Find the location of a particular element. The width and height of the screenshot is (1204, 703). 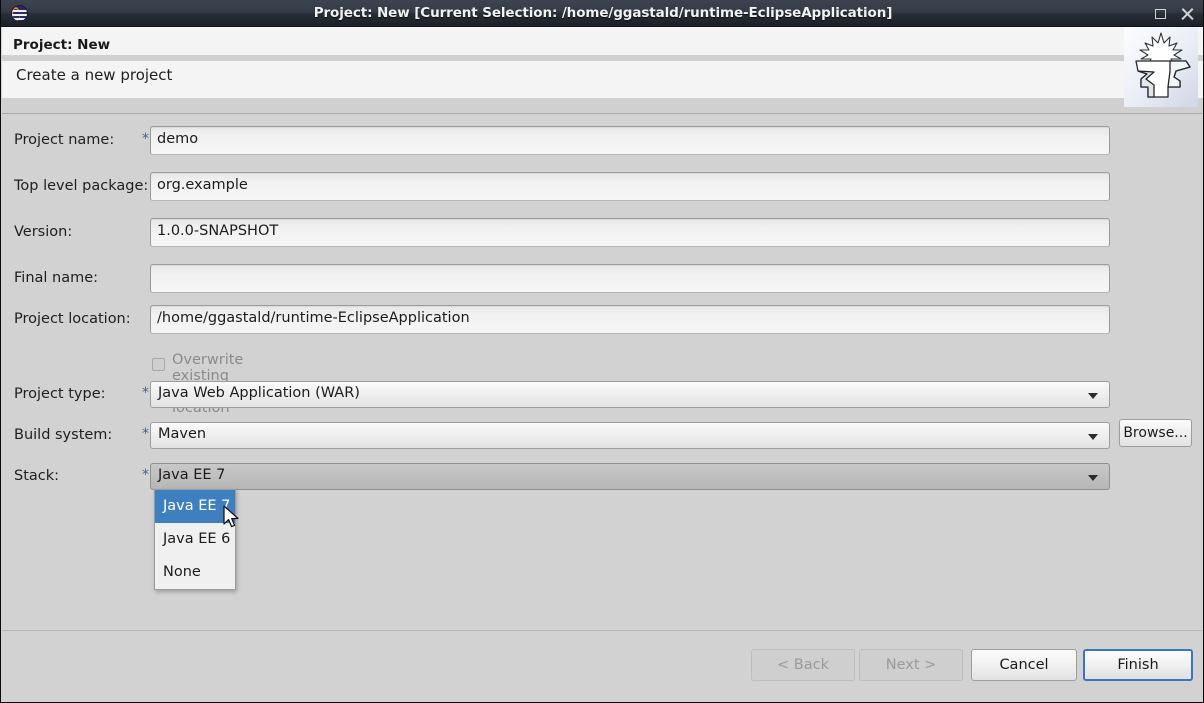

project-type-combobox: Java Web Application (WAR) is located at coordinates (630, 394).